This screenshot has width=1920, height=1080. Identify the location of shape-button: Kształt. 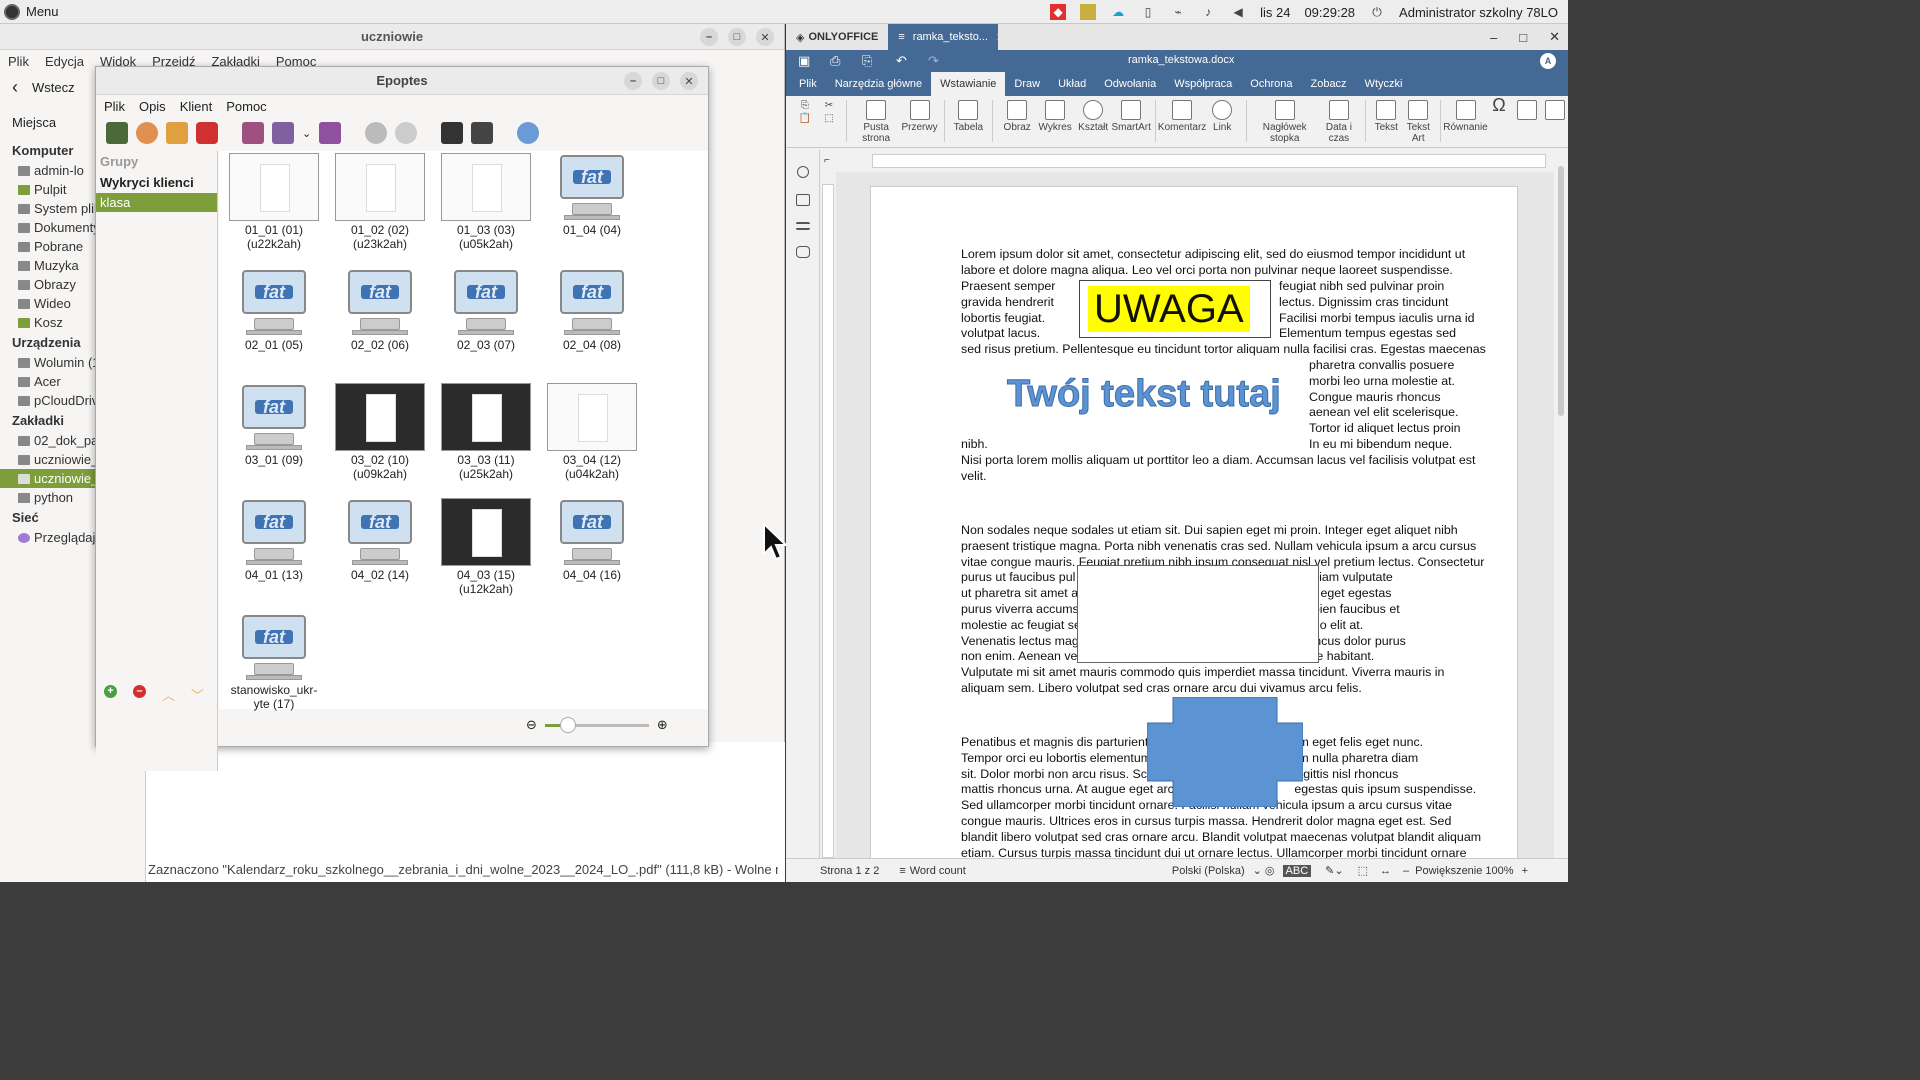
(1093, 116).